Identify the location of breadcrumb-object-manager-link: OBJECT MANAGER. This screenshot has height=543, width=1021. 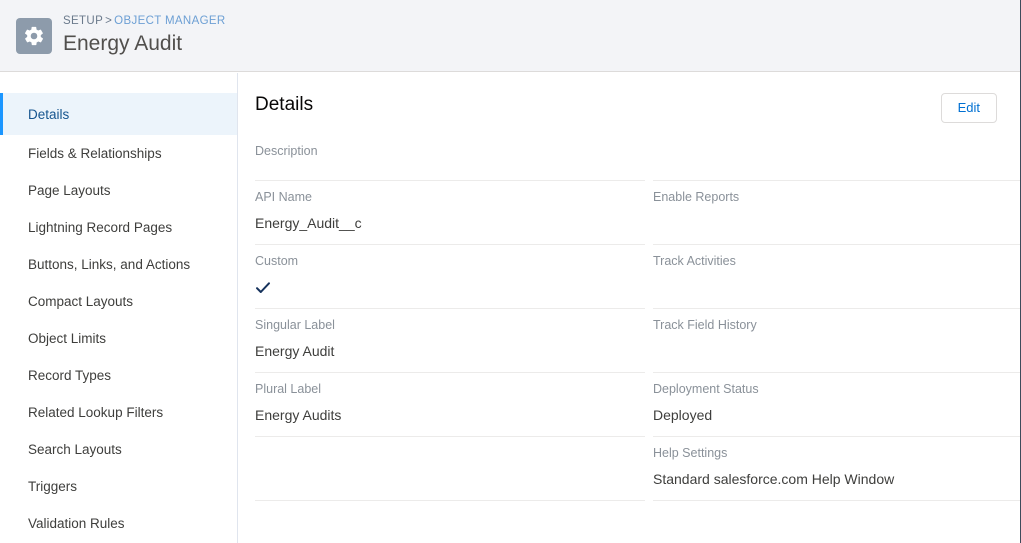
(169, 21).